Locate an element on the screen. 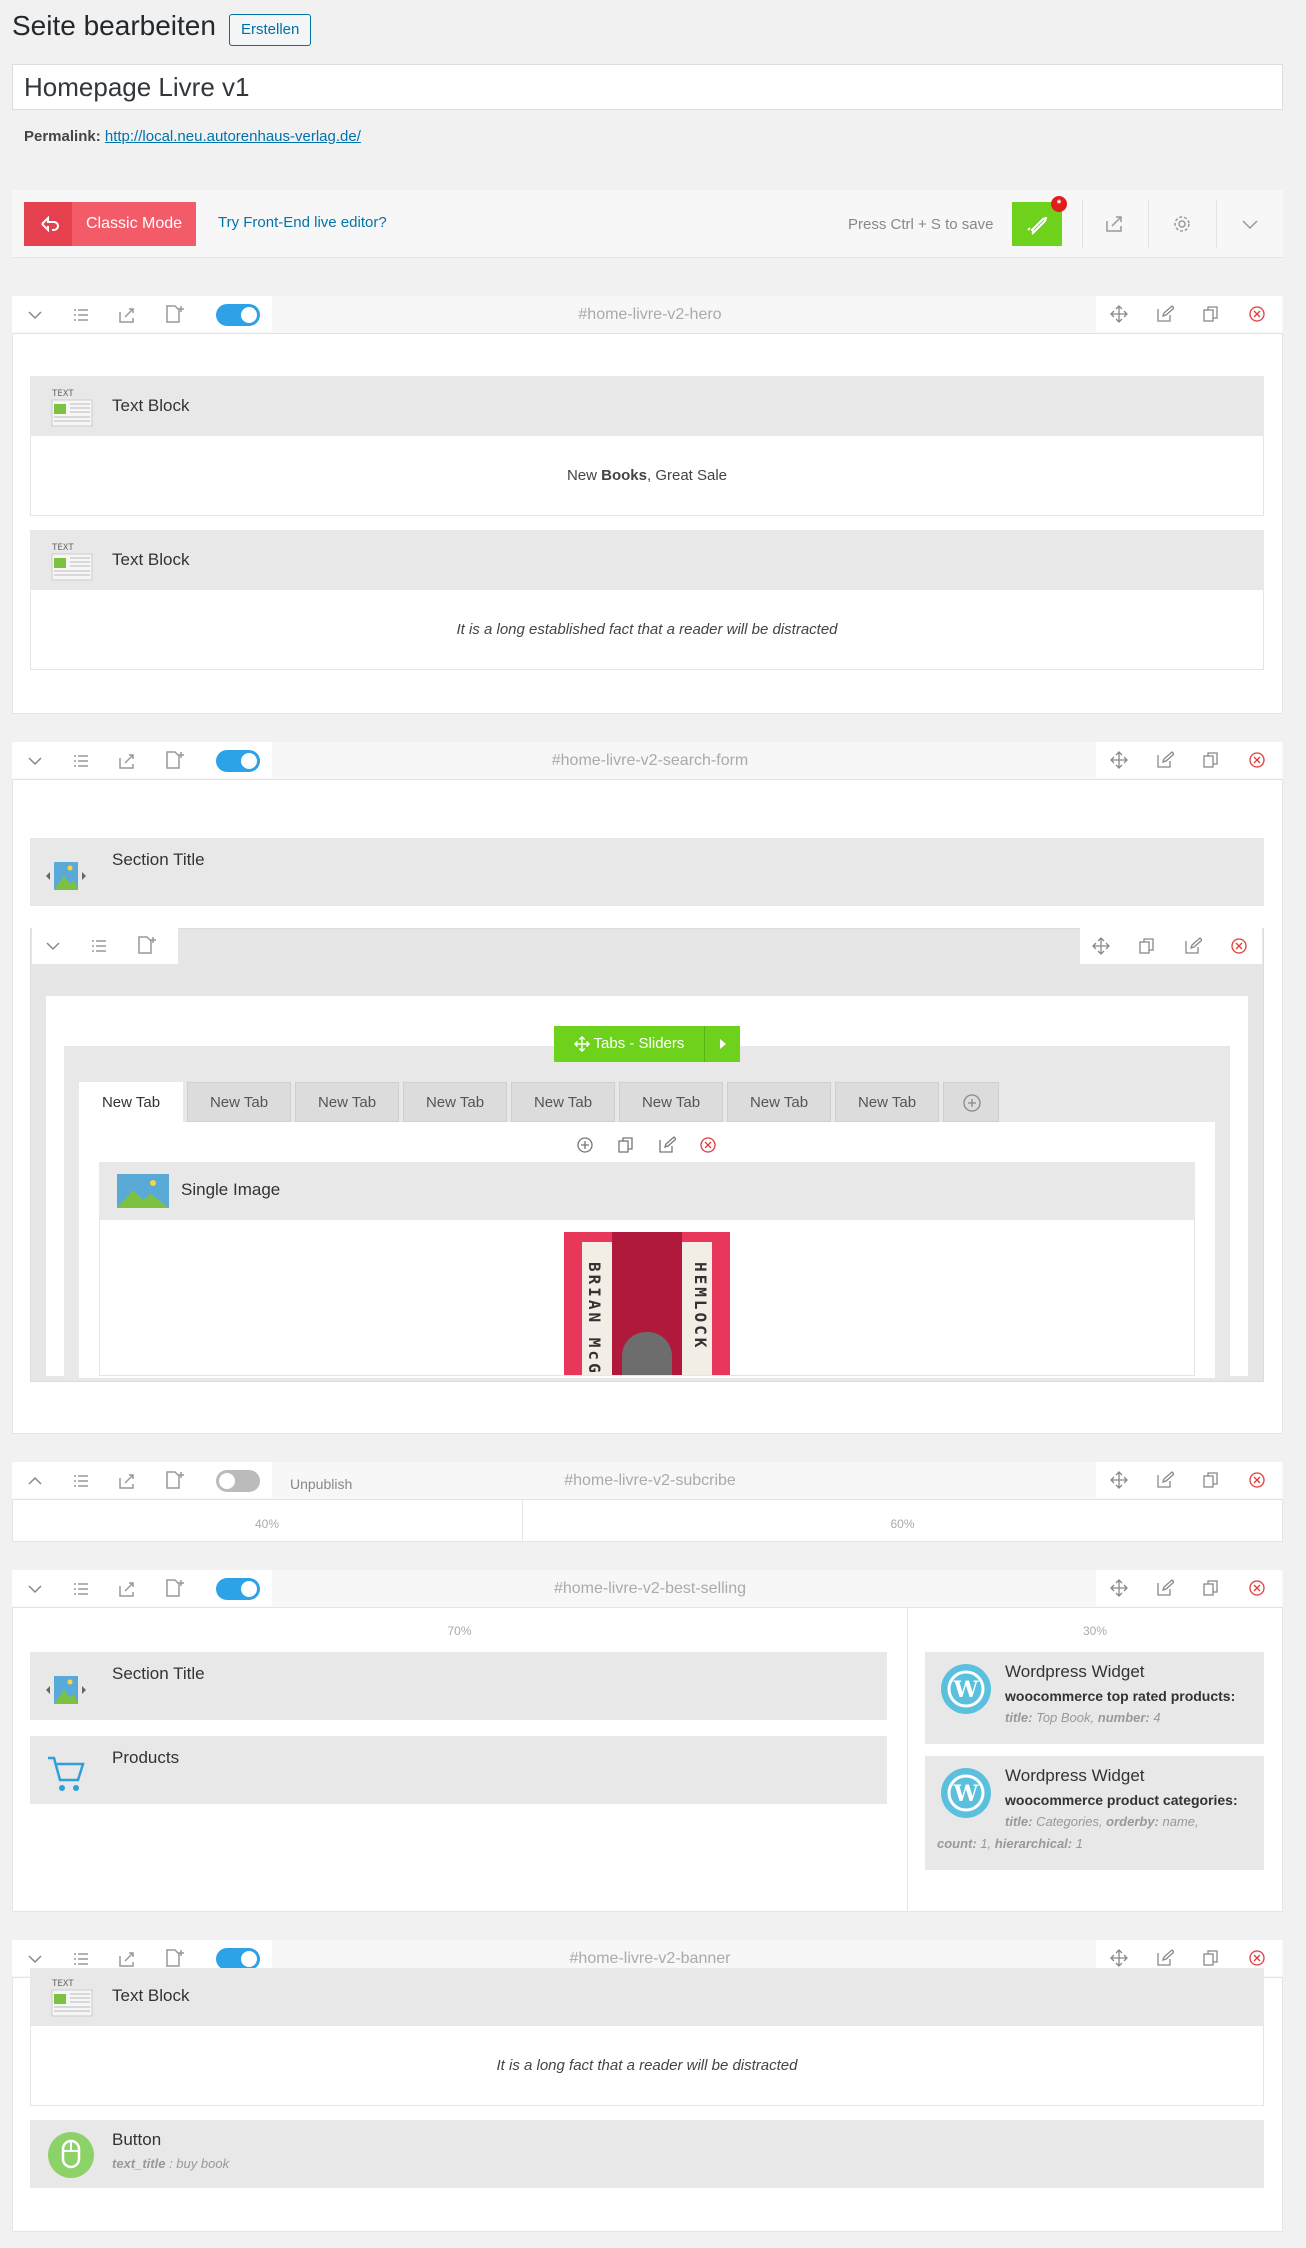 The width and height of the screenshot is (1306, 2248). button-block: Button text_title : buy book is located at coordinates (647, 2154).